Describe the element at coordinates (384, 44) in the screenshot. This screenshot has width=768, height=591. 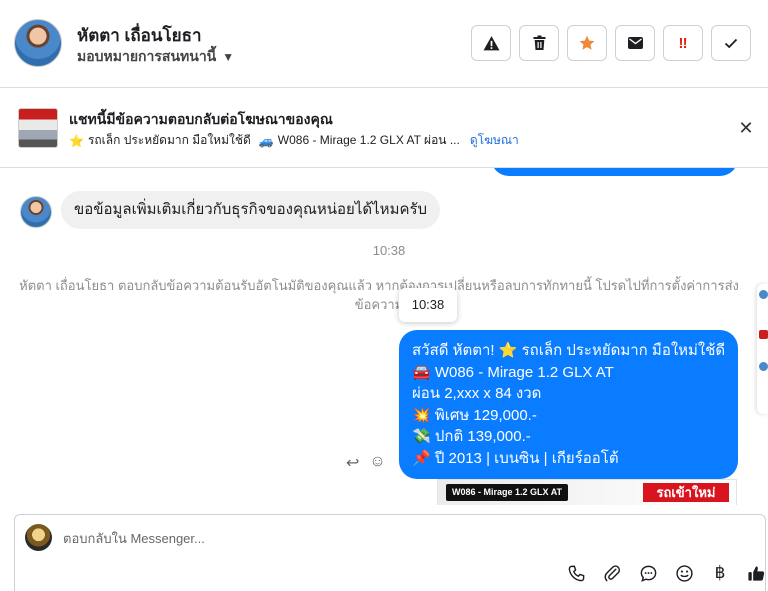
I see `conversation-header: หัตตา เถื่อนโยธา มอบหมายการสนทนานี้ ▼ ‼` at that location.